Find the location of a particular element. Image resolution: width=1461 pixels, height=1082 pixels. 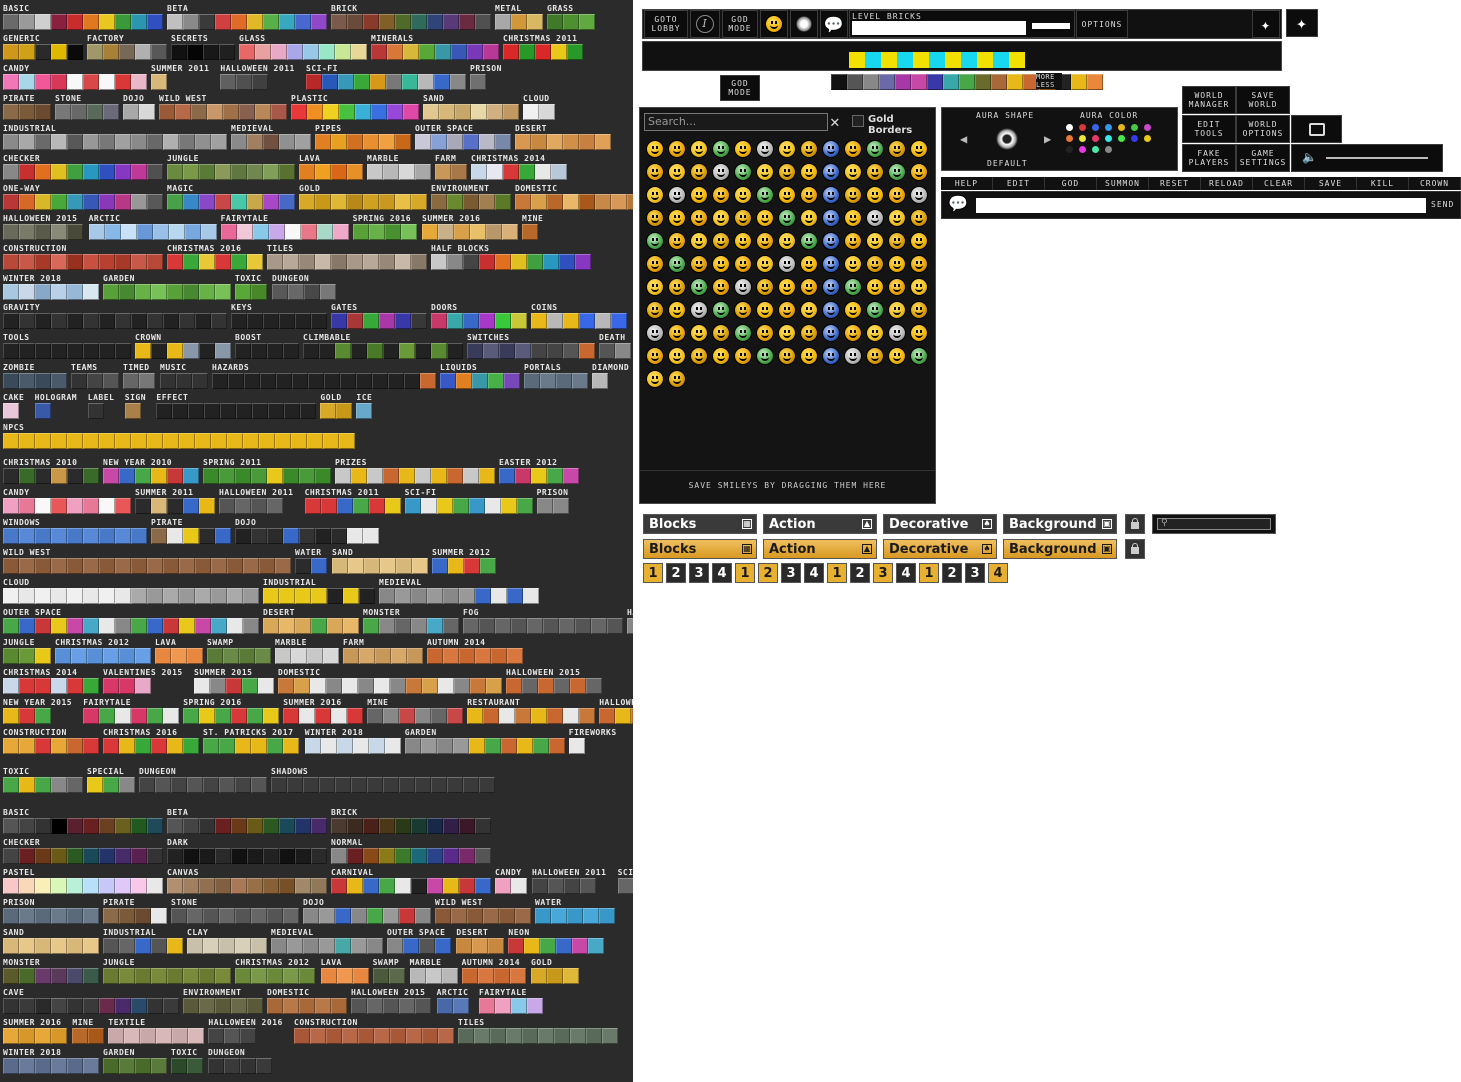

aura-color-swatch is located at coordinates (1069, 127).